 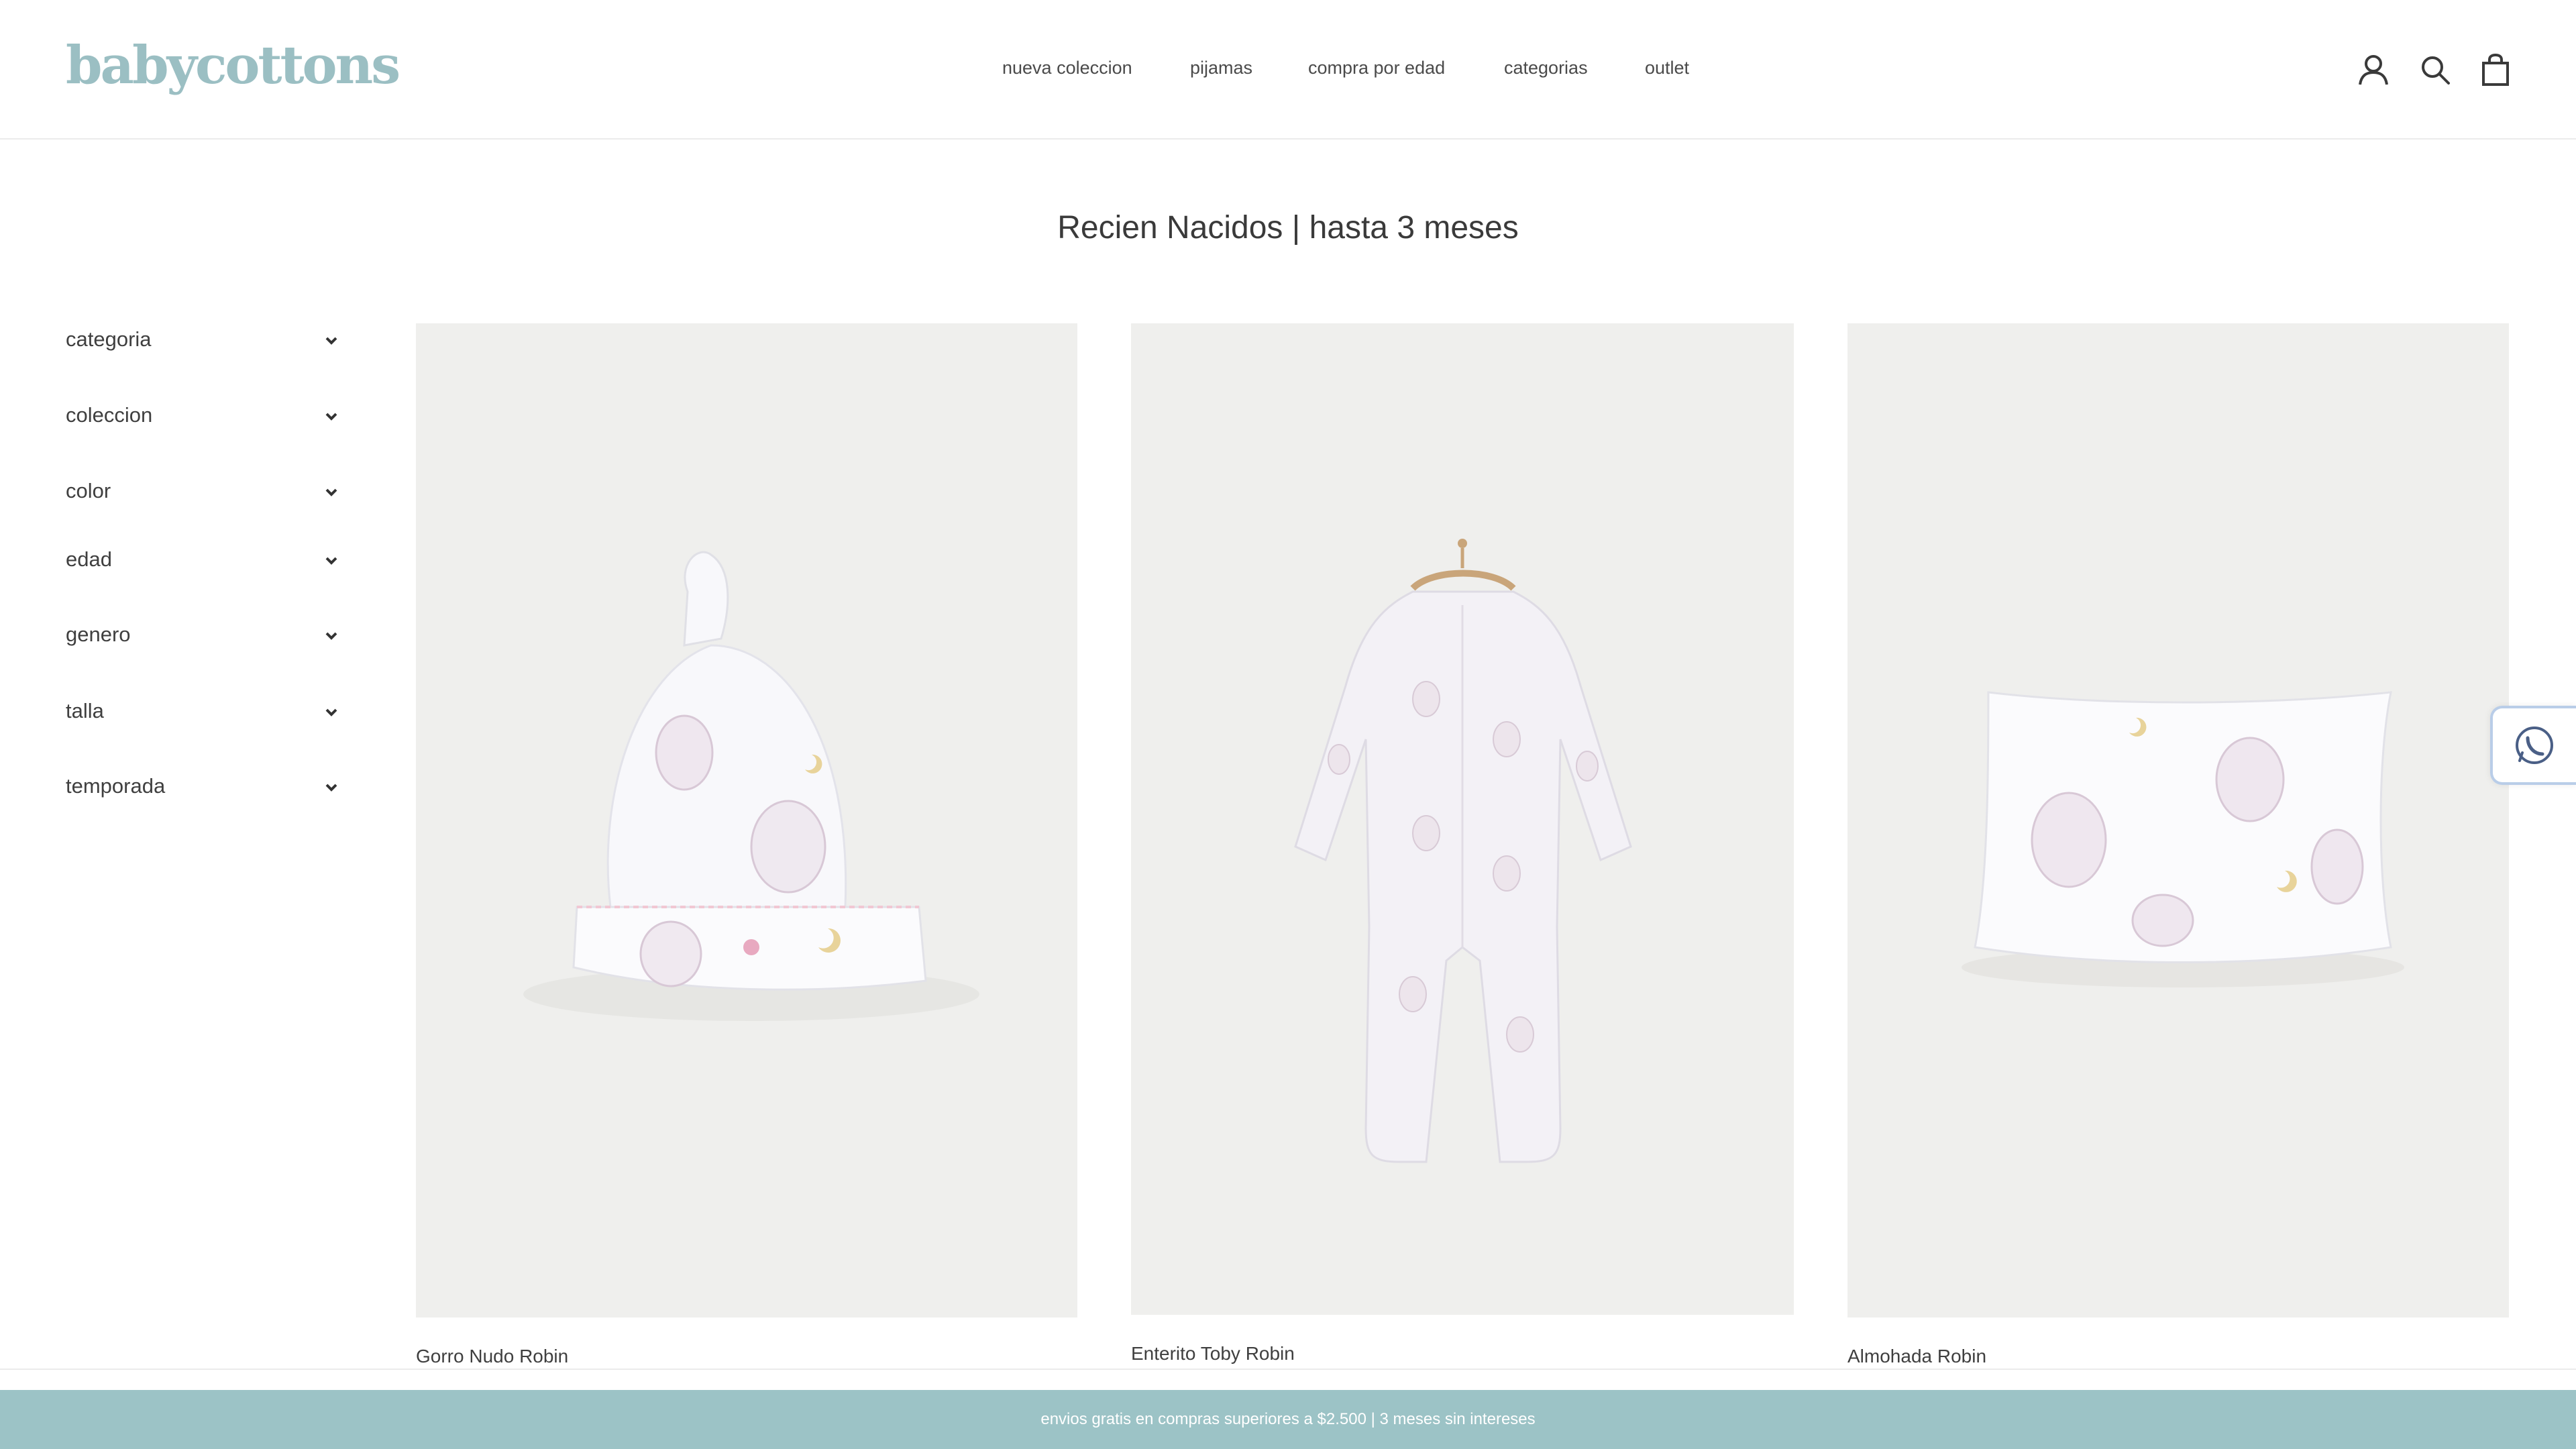 What do you see at coordinates (203, 562) in the screenshot?
I see `filter-edad: edad` at bounding box center [203, 562].